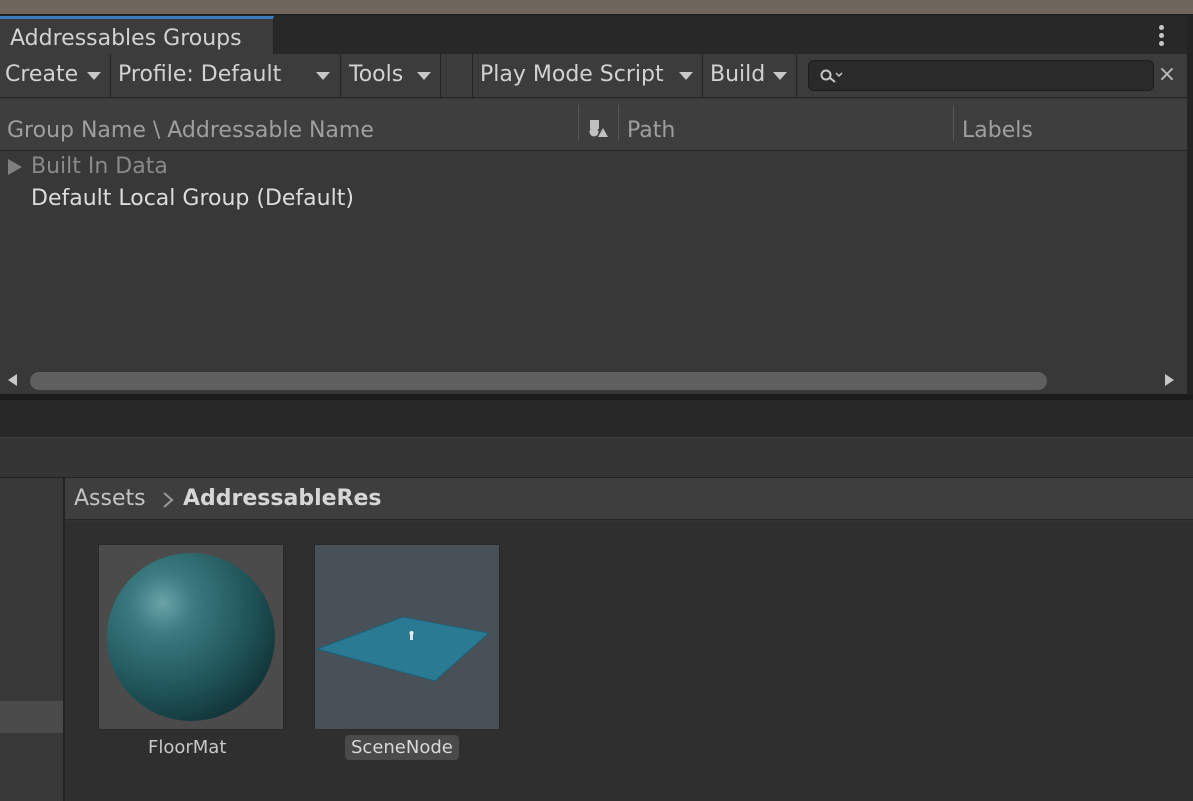  I want to click on clear-search-button: ×, so click(1167, 75).